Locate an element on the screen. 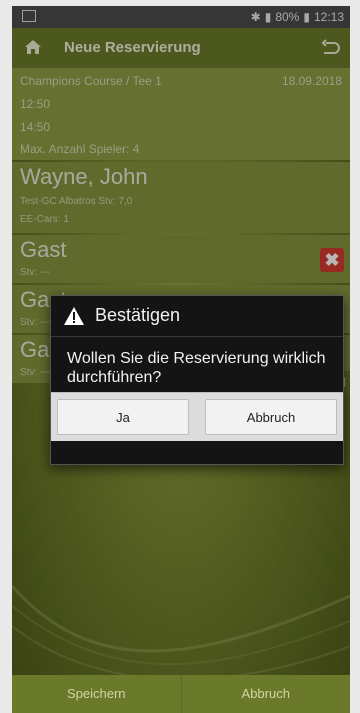 The image size is (360, 713). dialog-title: Bestätigen is located at coordinates (138, 315).